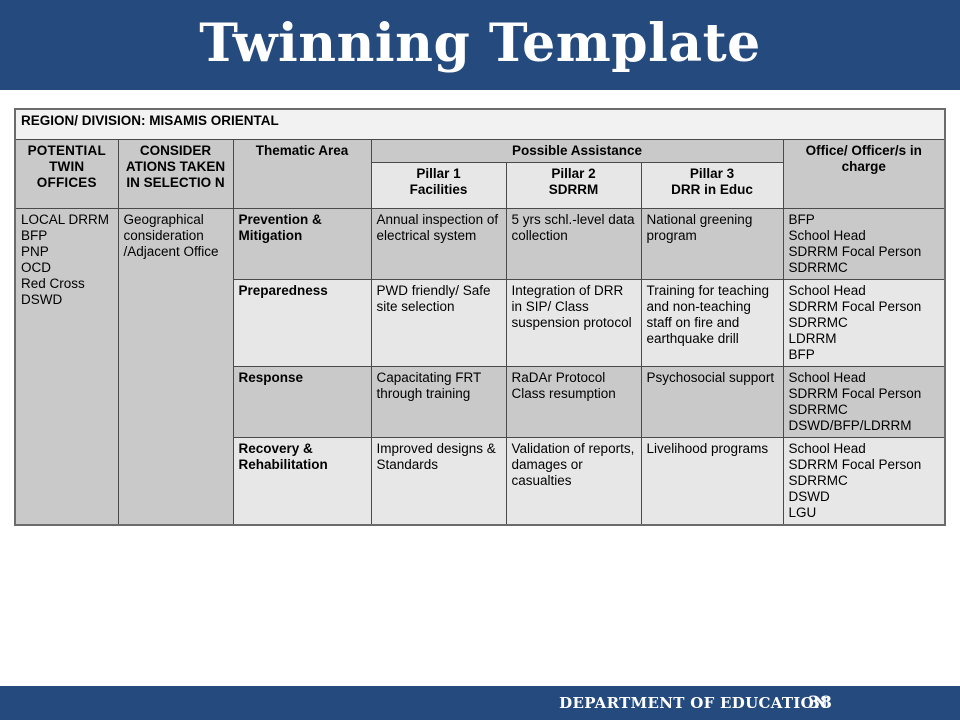  Describe the element at coordinates (573, 189) in the screenshot. I see `pillar-2-name: SDRRM` at that location.